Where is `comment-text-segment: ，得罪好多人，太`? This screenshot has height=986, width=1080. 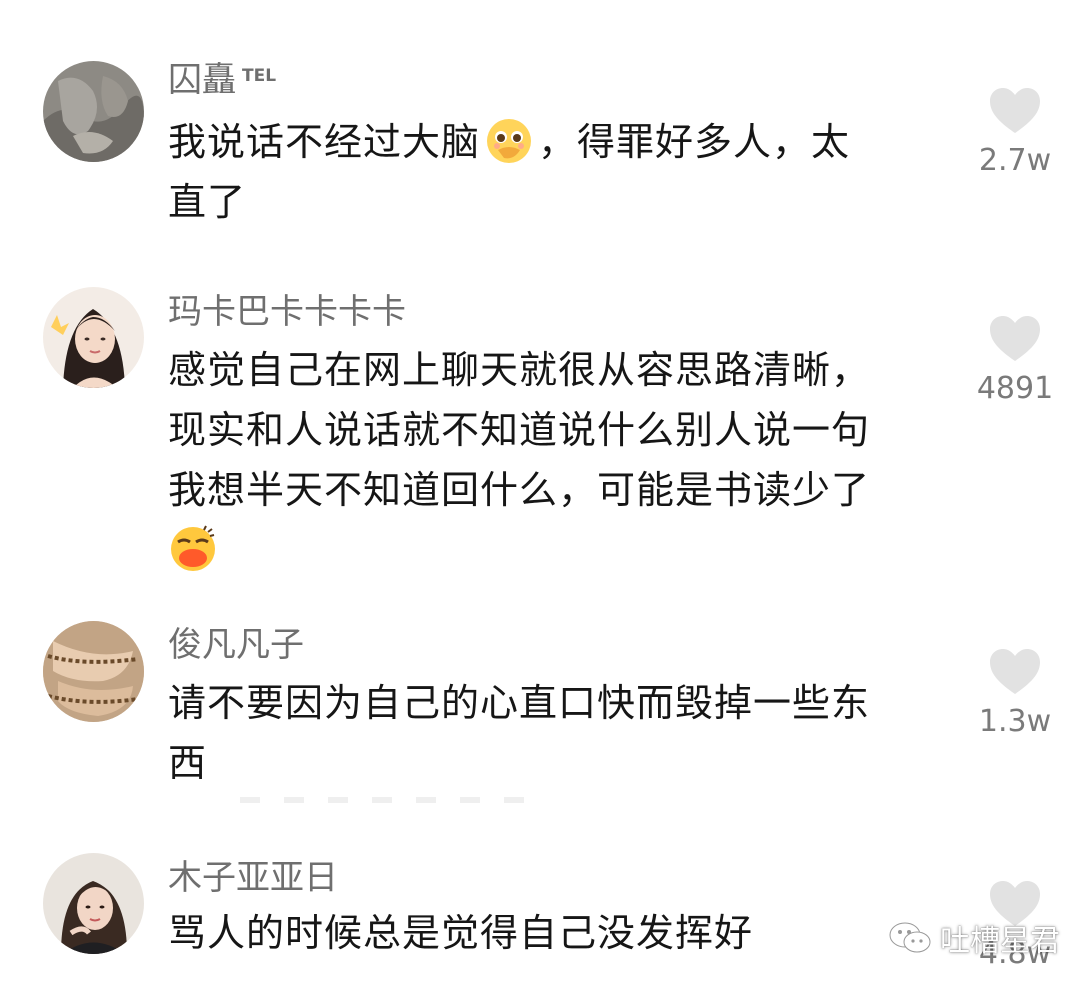
comment-text-segment: ，得罪好多人，太 is located at coordinates (694, 142).